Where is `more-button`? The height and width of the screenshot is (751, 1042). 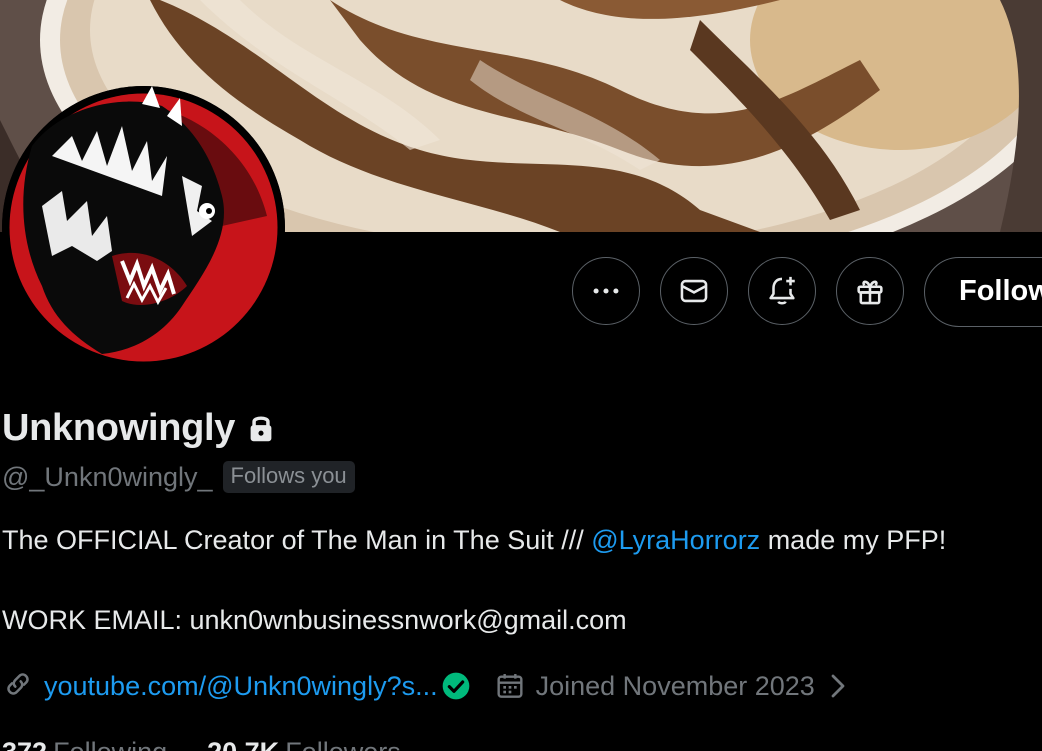 more-button is located at coordinates (606, 291).